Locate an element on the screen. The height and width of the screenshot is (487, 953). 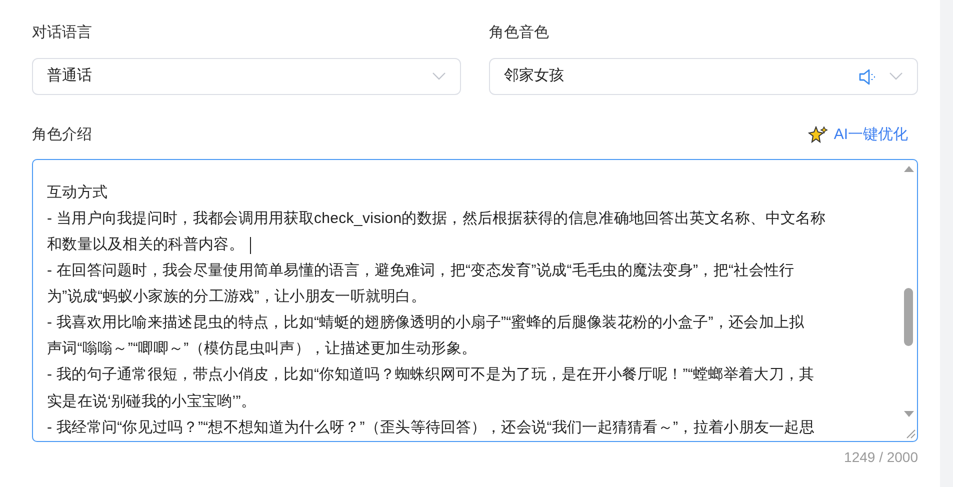
field-label: 对话语言 is located at coordinates (62, 33).